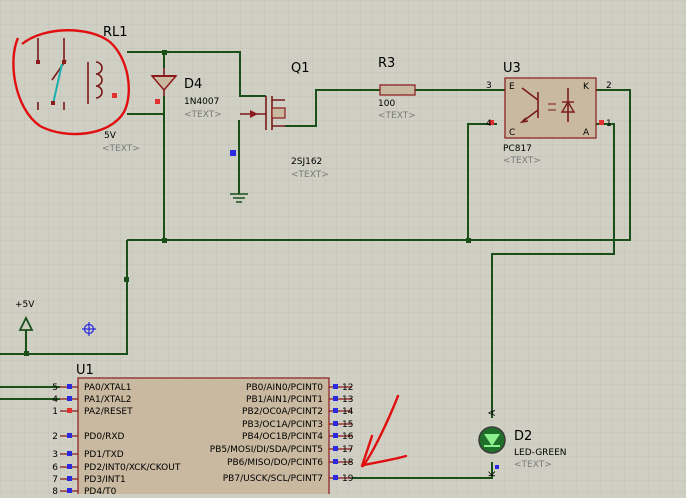  What do you see at coordinates (347, 388) in the screenshot?
I see `mcu-right-pin-number: 12` at bounding box center [347, 388].